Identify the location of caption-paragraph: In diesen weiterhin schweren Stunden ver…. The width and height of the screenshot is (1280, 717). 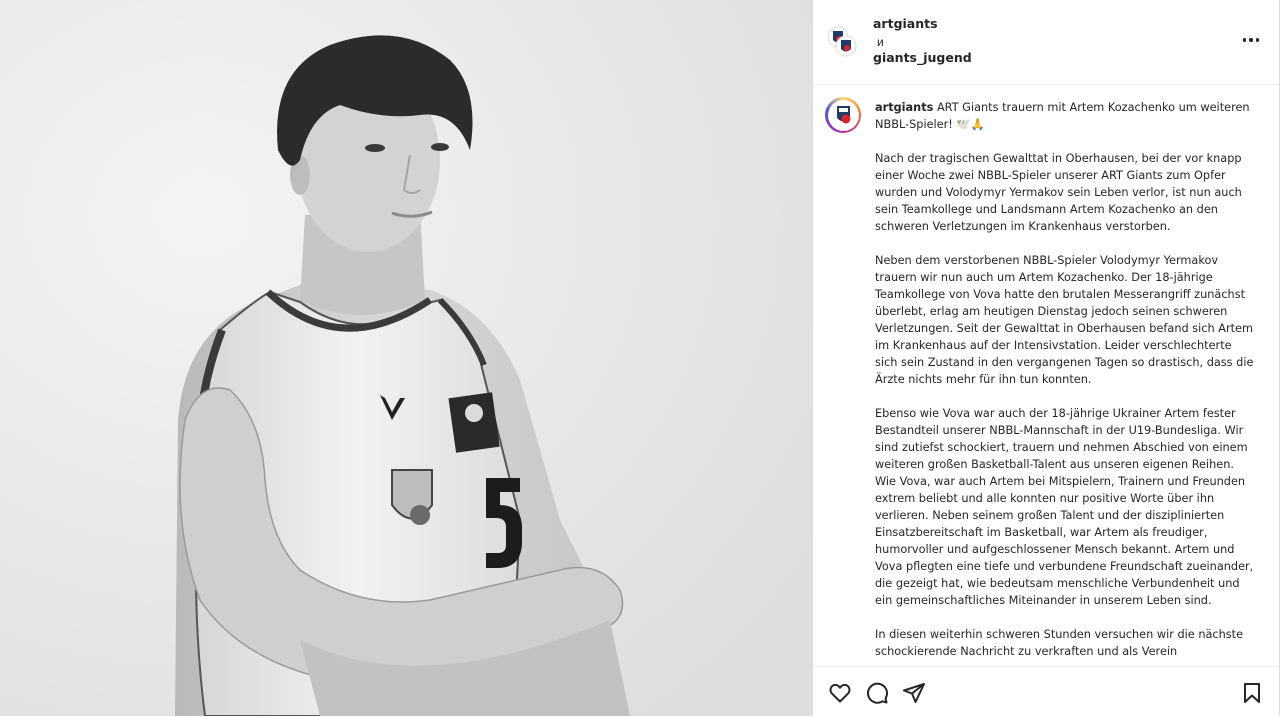
(1059, 643).